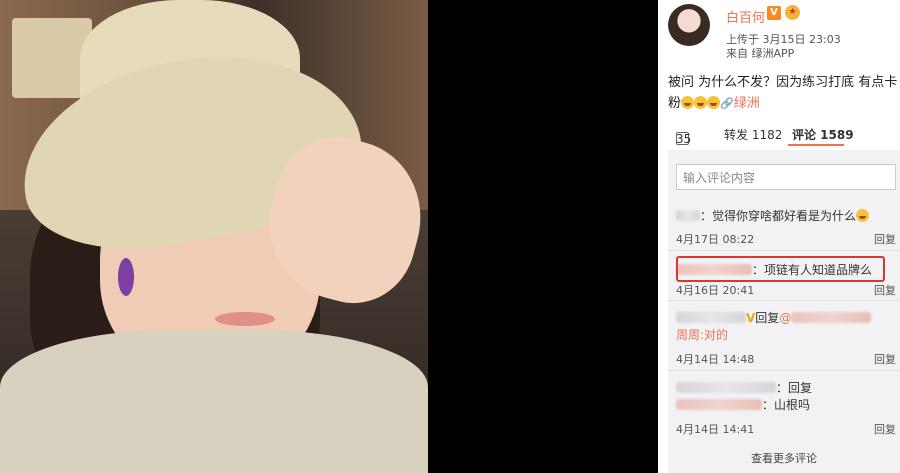  I want to click on comment-text: ：觉得你穿啥都好看是为什么, so click(778, 216).